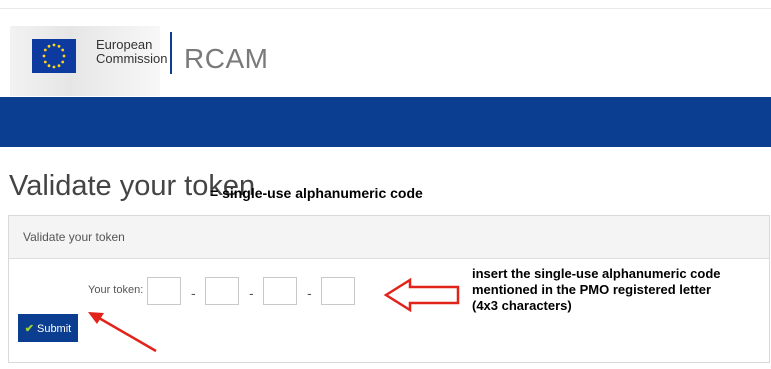 This screenshot has height=369, width=771. I want to click on token-label: Your token:, so click(116, 290).